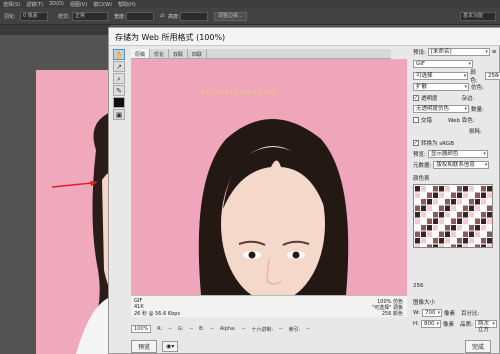  Describe the element at coordinates (441, 109) in the screenshot. I see `transparency-dither-select: 无透明度仿色` at that location.